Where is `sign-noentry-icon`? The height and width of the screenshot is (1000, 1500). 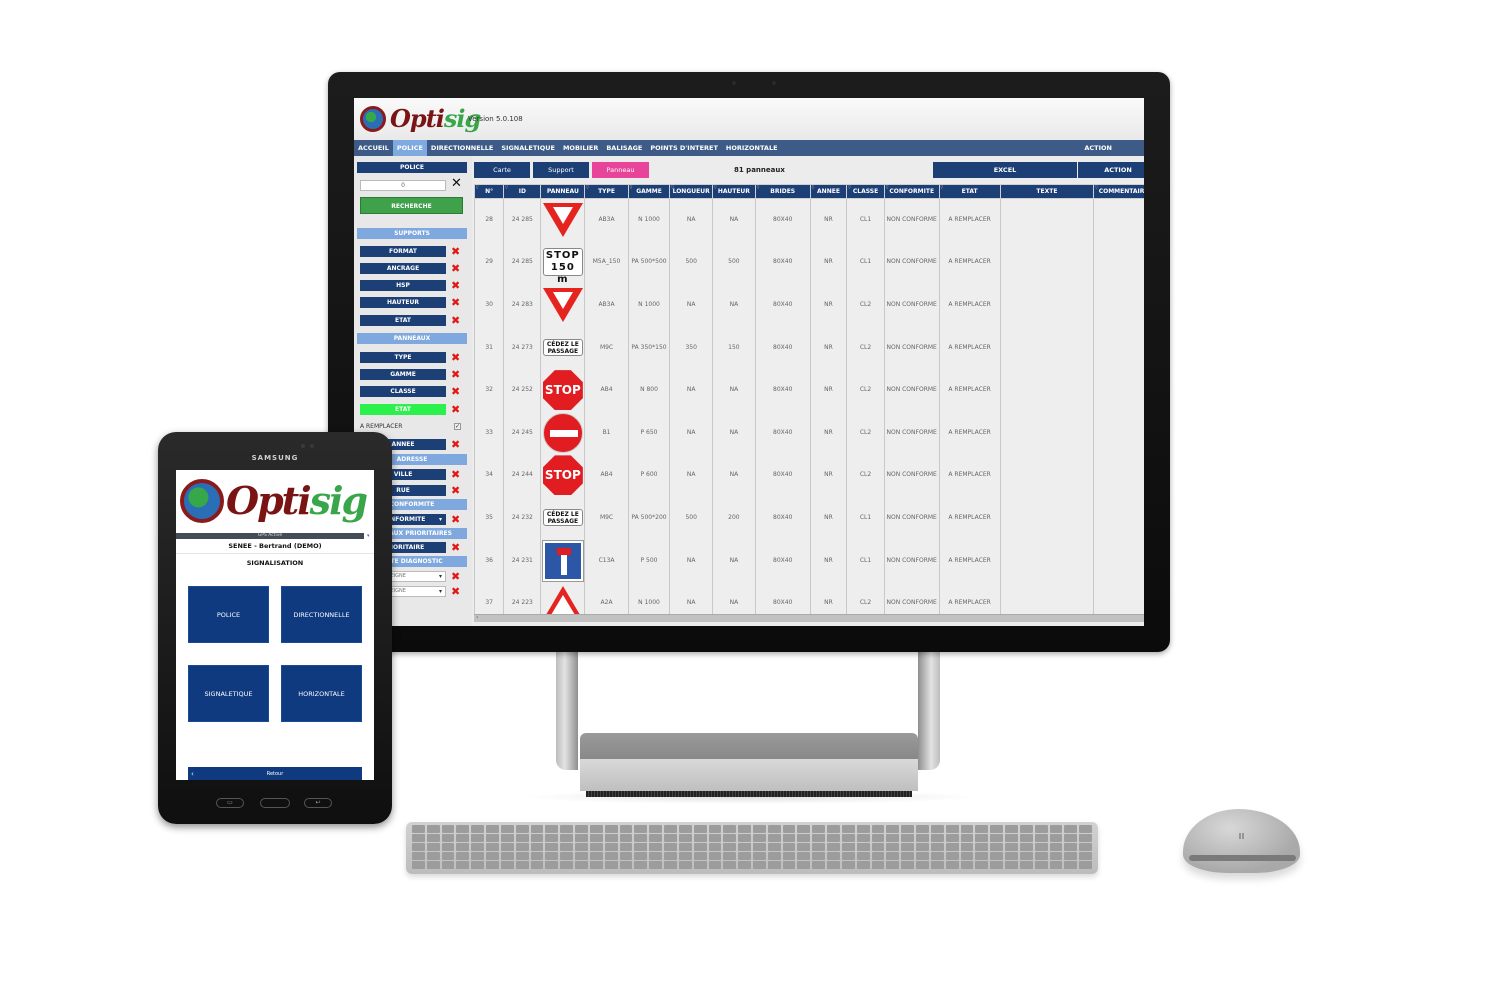
sign-noentry-icon is located at coordinates (562, 432).